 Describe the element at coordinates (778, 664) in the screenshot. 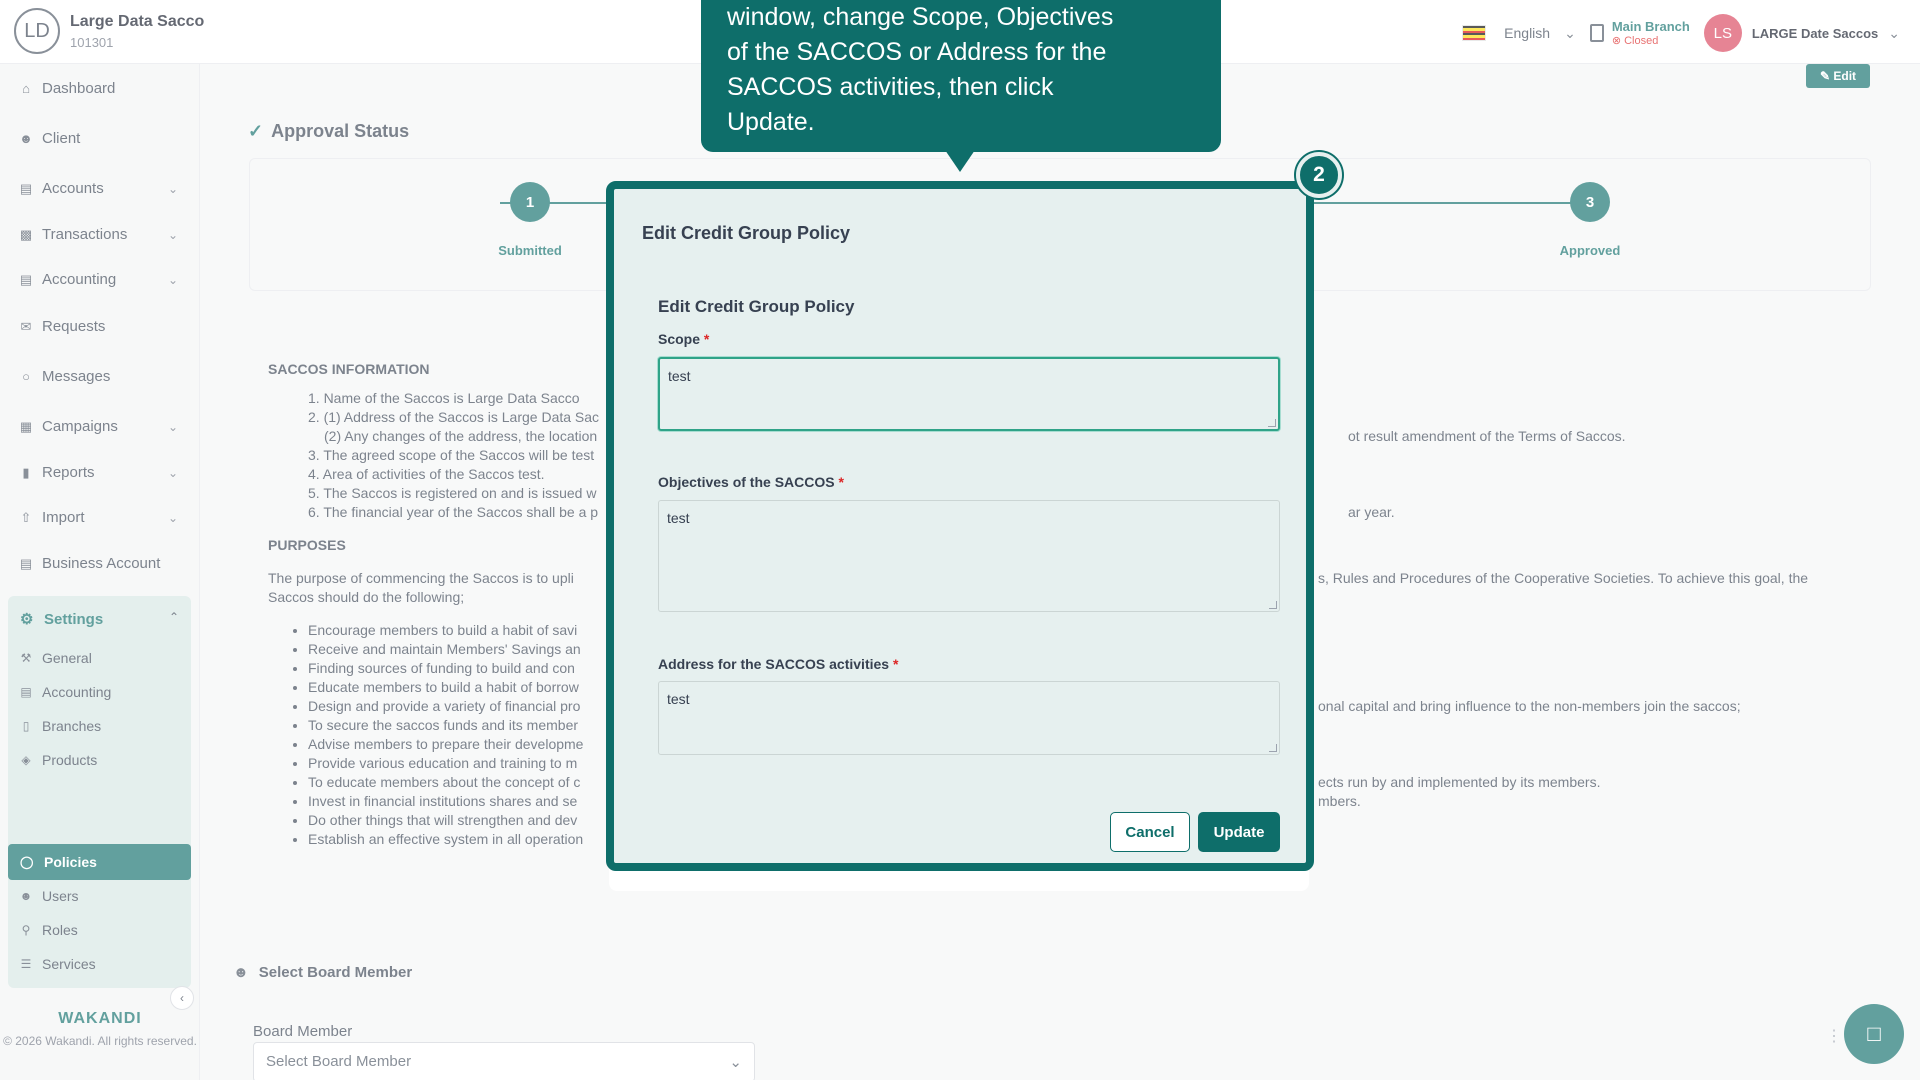

I see `address-label: Address for the SACCOS activities *` at that location.